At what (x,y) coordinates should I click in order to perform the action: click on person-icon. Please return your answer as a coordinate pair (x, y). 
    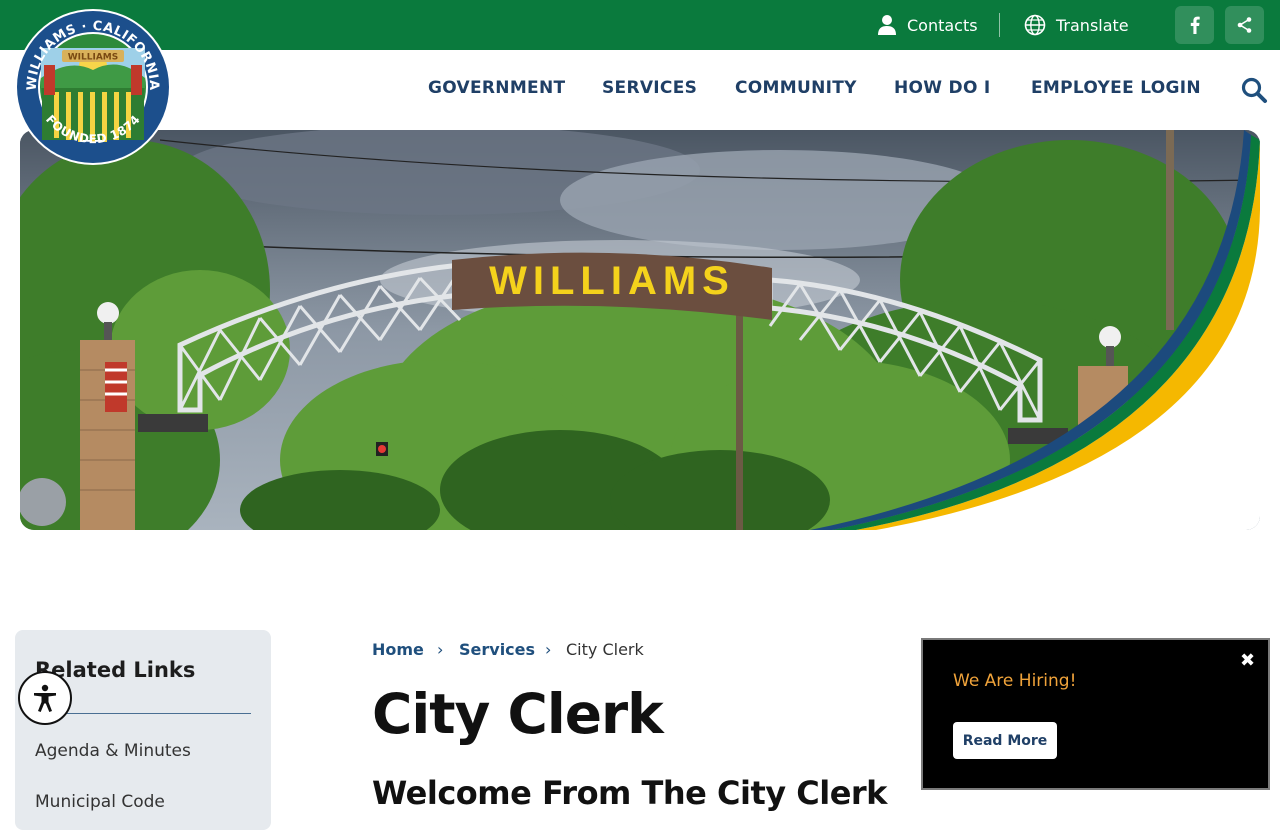
    Looking at the image, I should click on (887, 25).